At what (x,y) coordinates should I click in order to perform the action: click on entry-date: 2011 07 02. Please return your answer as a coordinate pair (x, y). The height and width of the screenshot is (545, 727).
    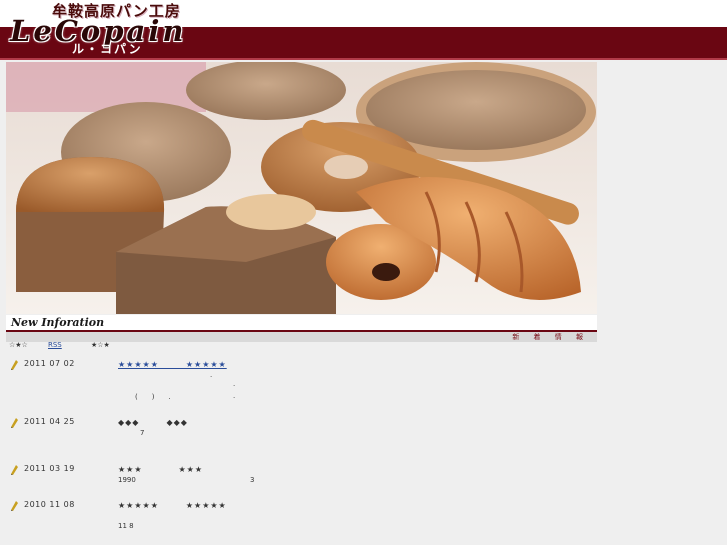
    Looking at the image, I should click on (49, 363).